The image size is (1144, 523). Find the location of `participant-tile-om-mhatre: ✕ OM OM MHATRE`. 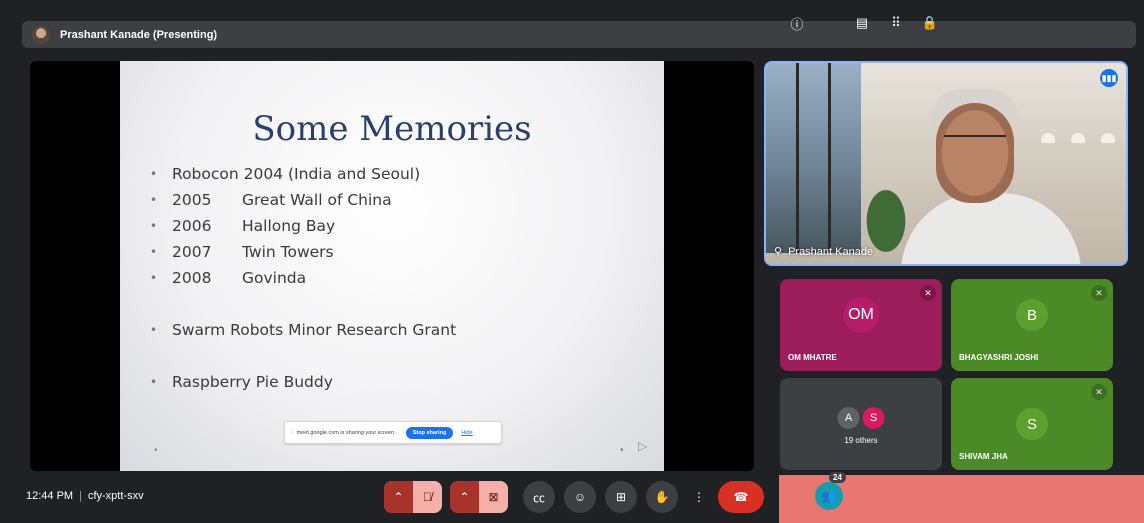

participant-tile-om-mhatre: ✕ OM OM MHATRE is located at coordinates (861, 325).